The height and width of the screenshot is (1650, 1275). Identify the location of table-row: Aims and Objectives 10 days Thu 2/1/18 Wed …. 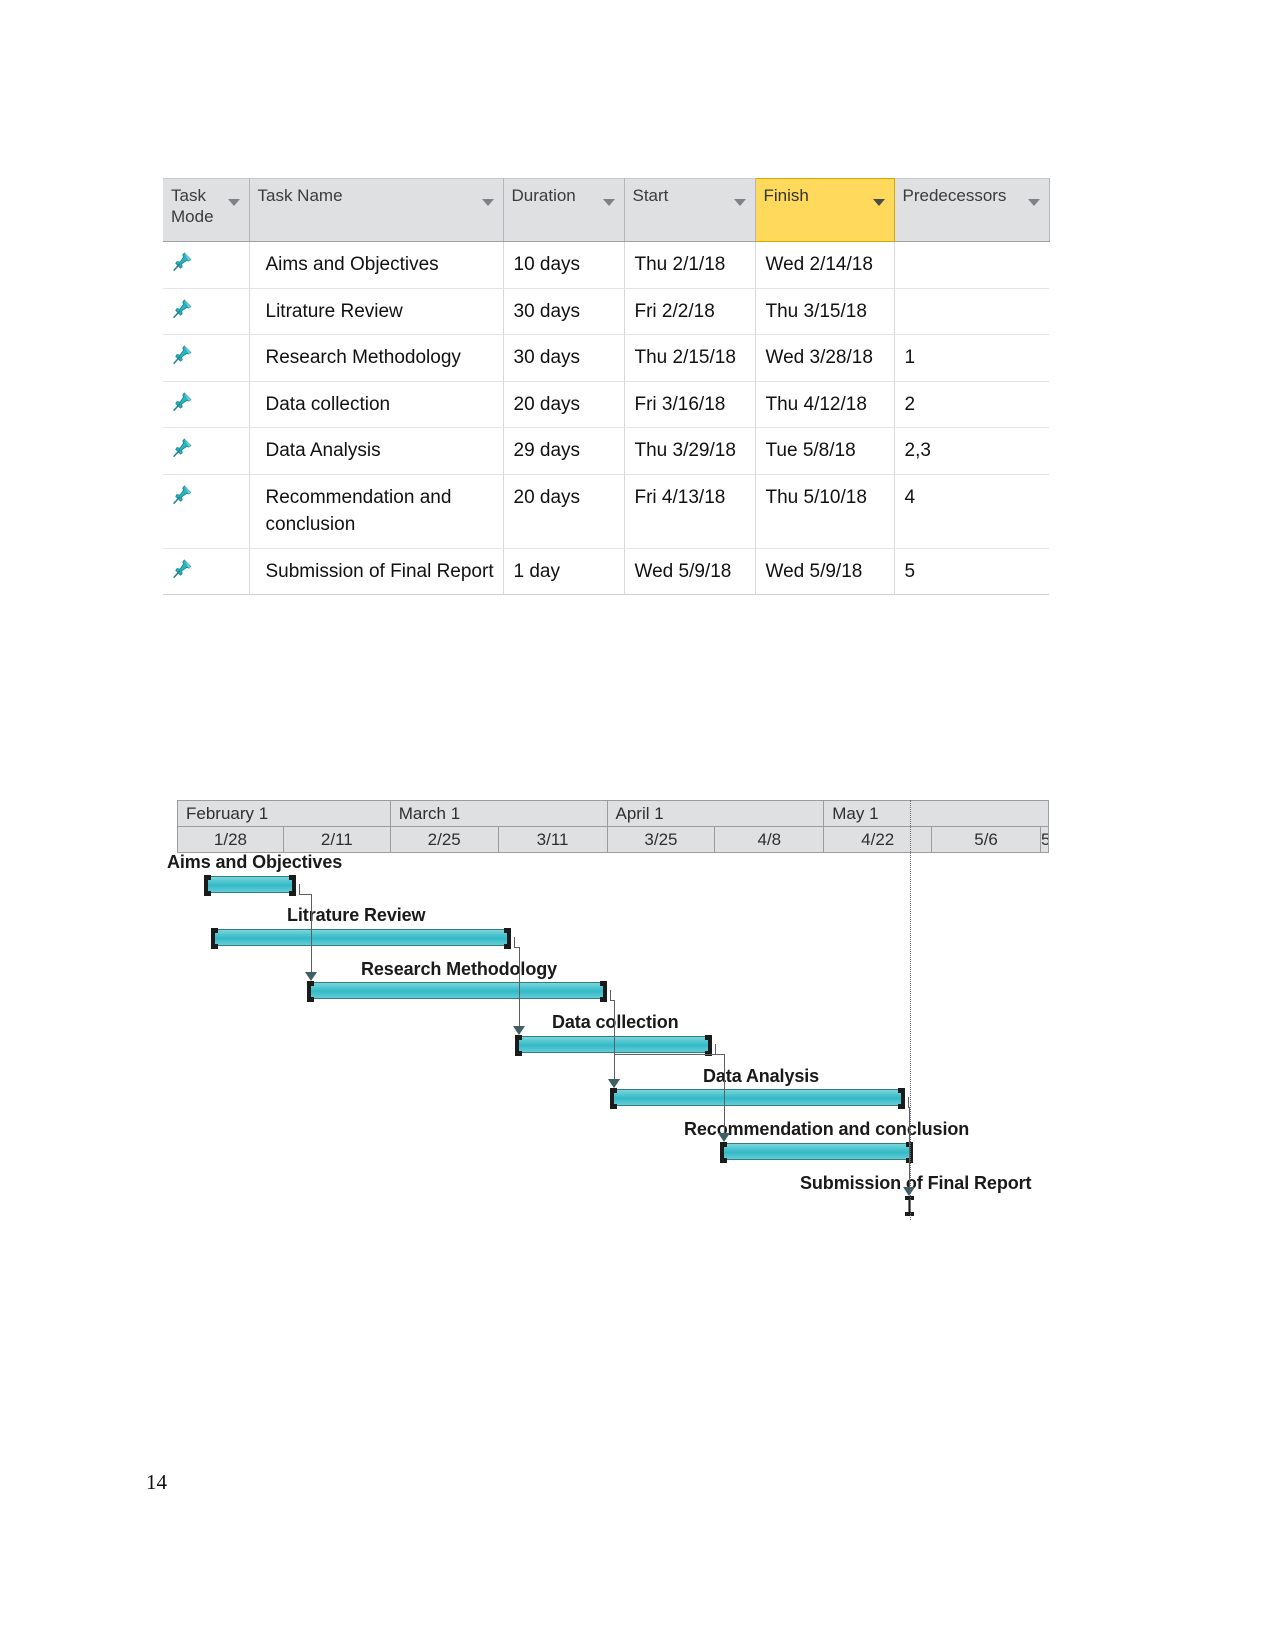
(606, 265).